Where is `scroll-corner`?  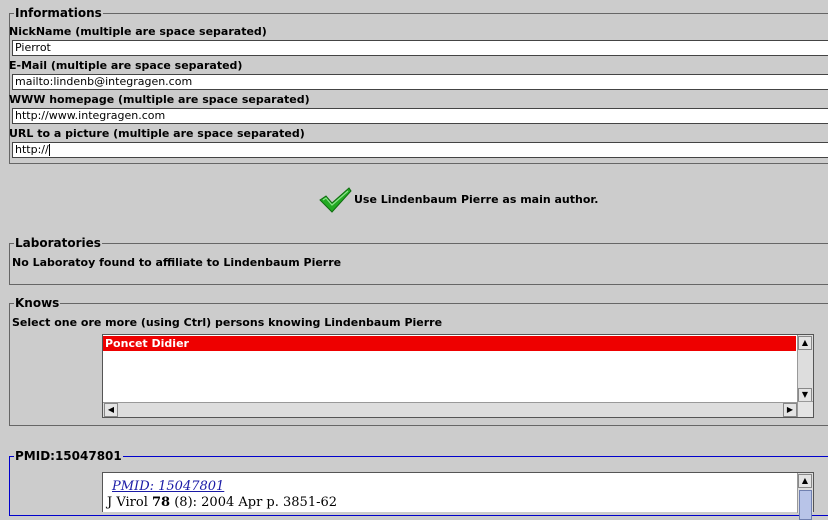 scroll-corner is located at coordinates (805, 409).